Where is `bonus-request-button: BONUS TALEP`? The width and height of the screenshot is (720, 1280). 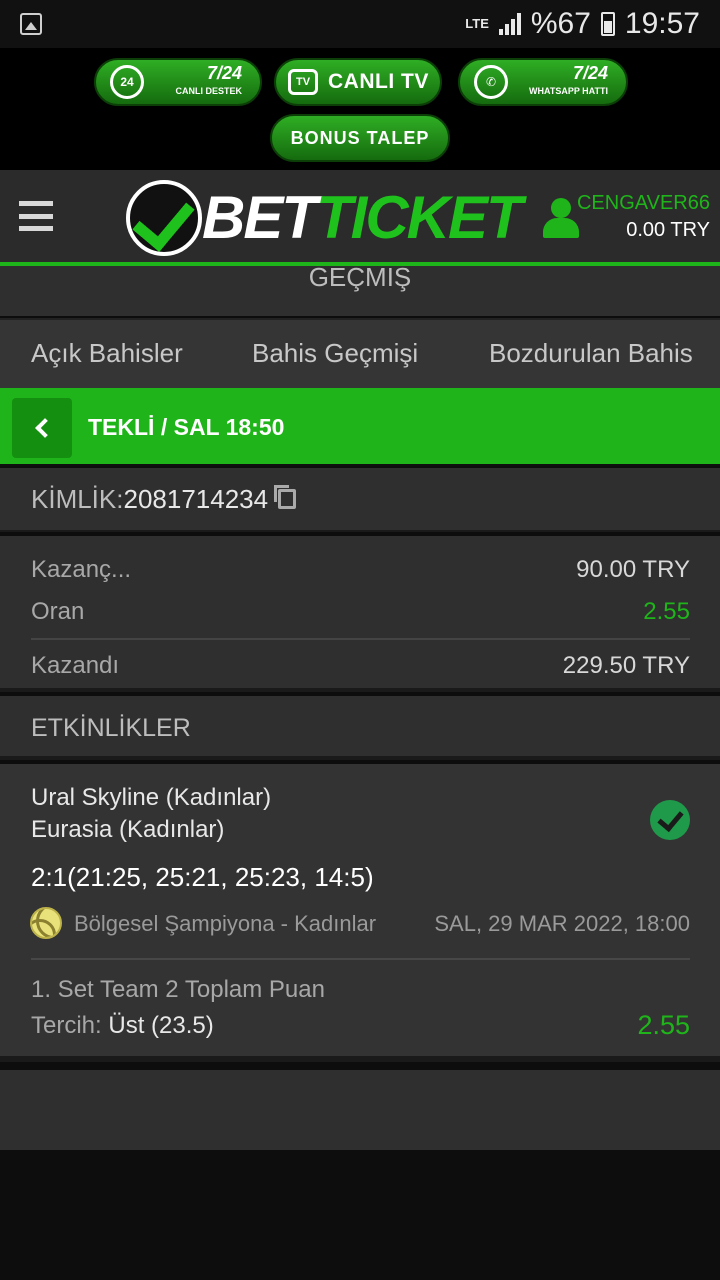 bonus-request-button: BONUS TALEP is located at coordinates (360, 138).